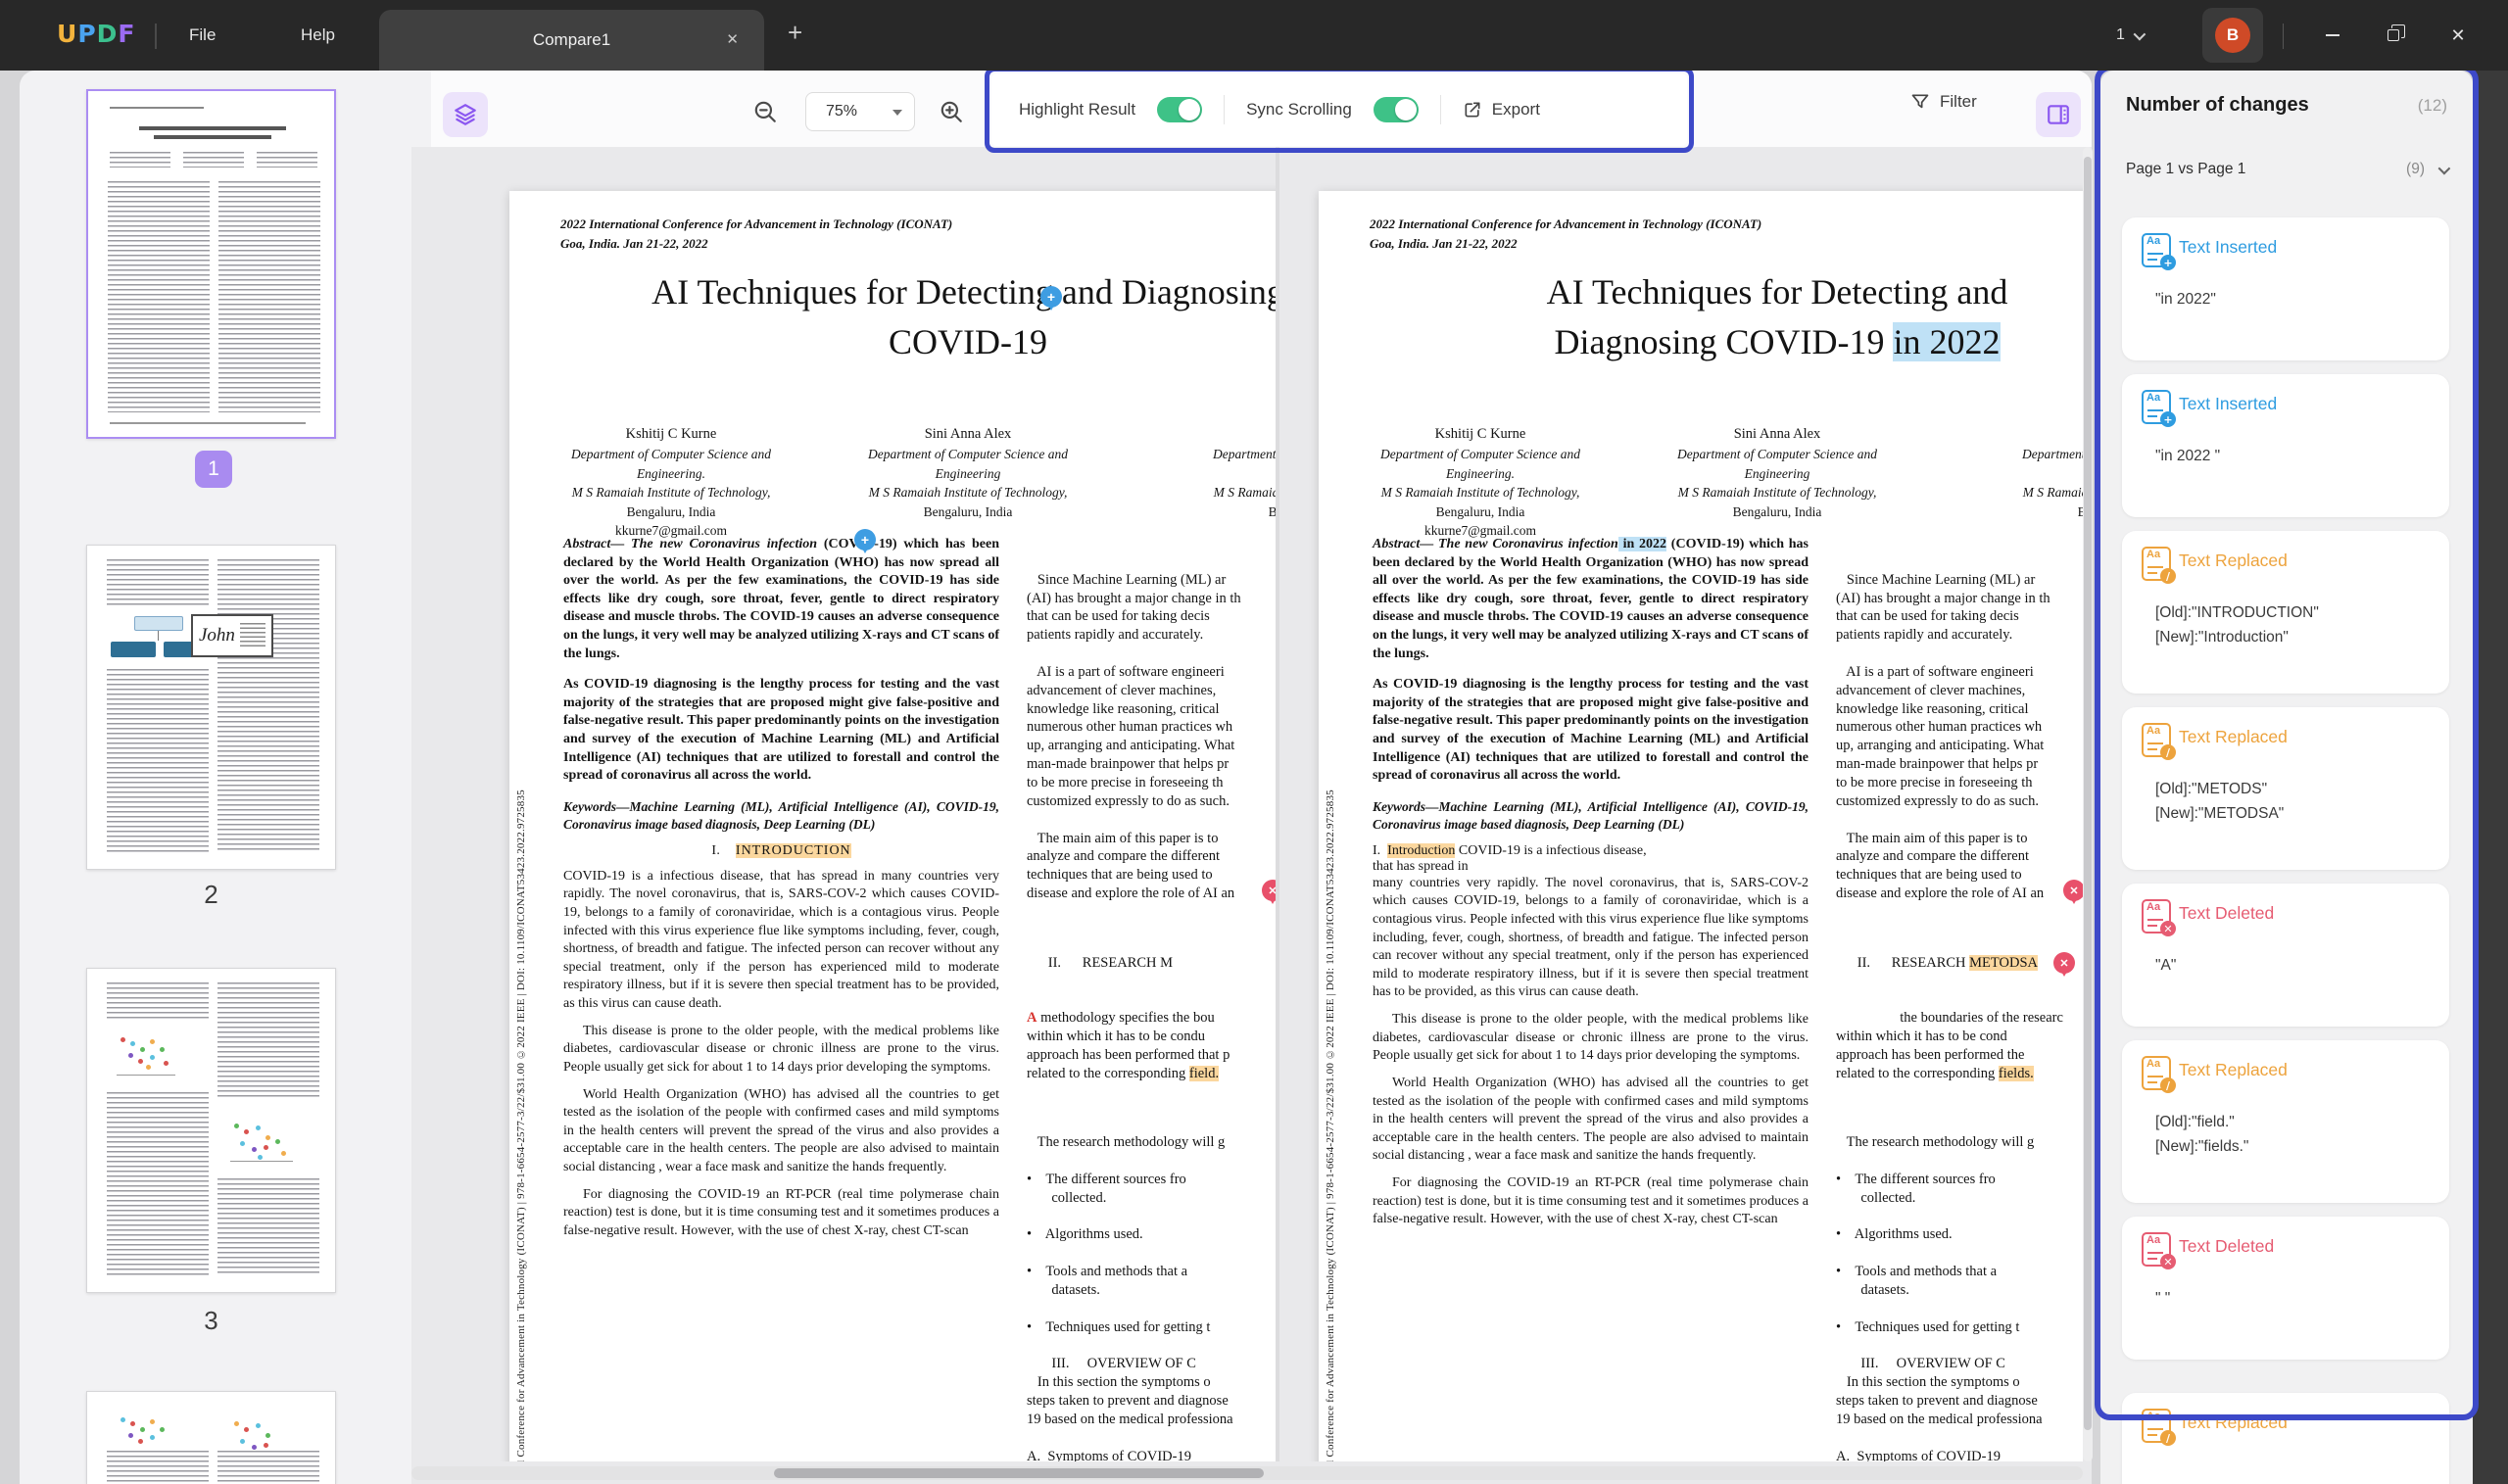 The image size is (2508, 1484). I want to click on change-card-text-inserted: Aa + Text Inserted "in 2022", so click(2285, 288).